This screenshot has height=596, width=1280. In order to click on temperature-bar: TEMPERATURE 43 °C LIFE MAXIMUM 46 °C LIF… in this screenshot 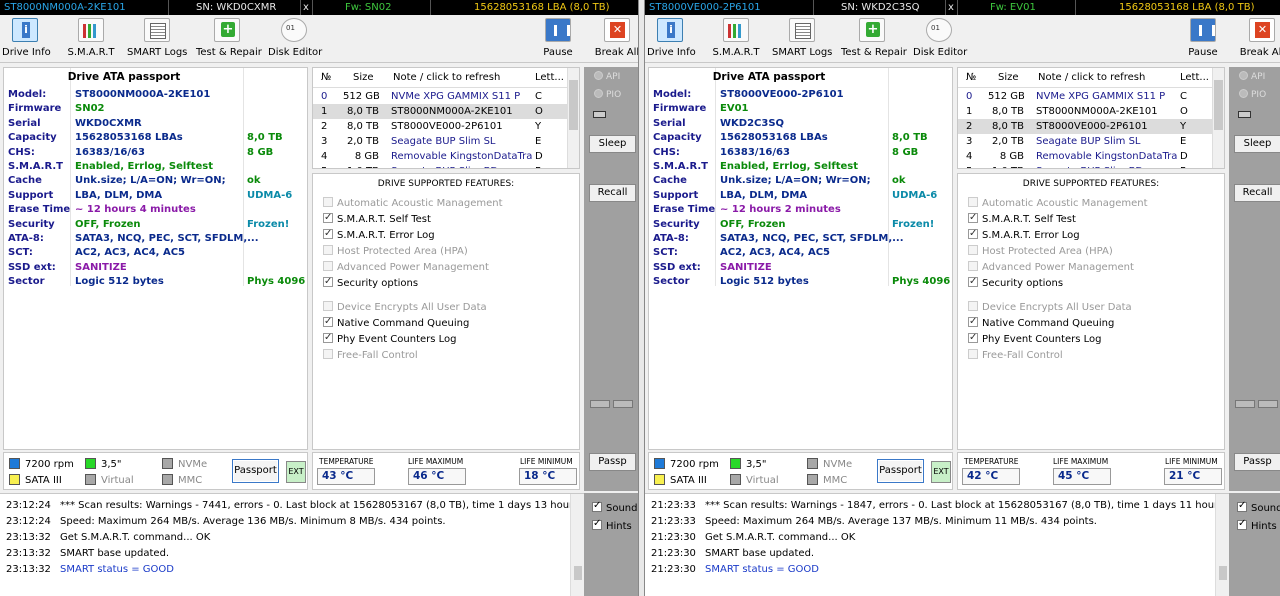, I will do `click(446, 471)`.